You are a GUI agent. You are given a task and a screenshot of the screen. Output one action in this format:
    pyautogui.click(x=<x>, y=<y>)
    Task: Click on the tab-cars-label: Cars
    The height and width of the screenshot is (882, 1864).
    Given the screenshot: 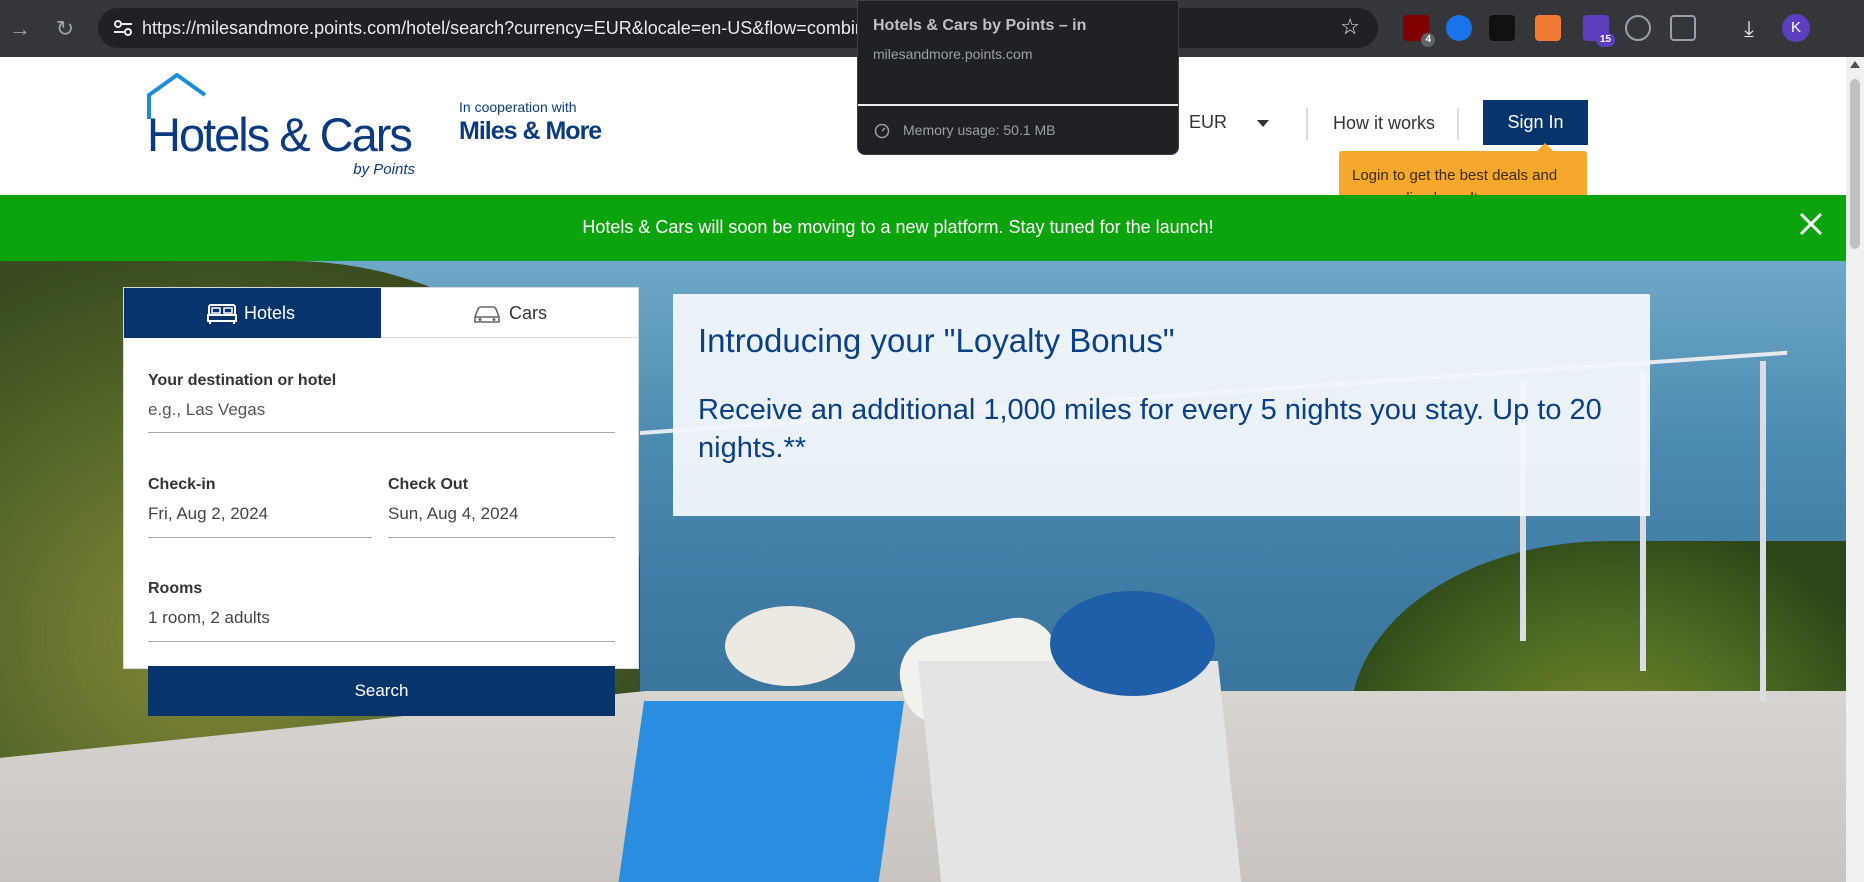 What is the action you would take?
    pyautogui.click(x=528, y=313)
    